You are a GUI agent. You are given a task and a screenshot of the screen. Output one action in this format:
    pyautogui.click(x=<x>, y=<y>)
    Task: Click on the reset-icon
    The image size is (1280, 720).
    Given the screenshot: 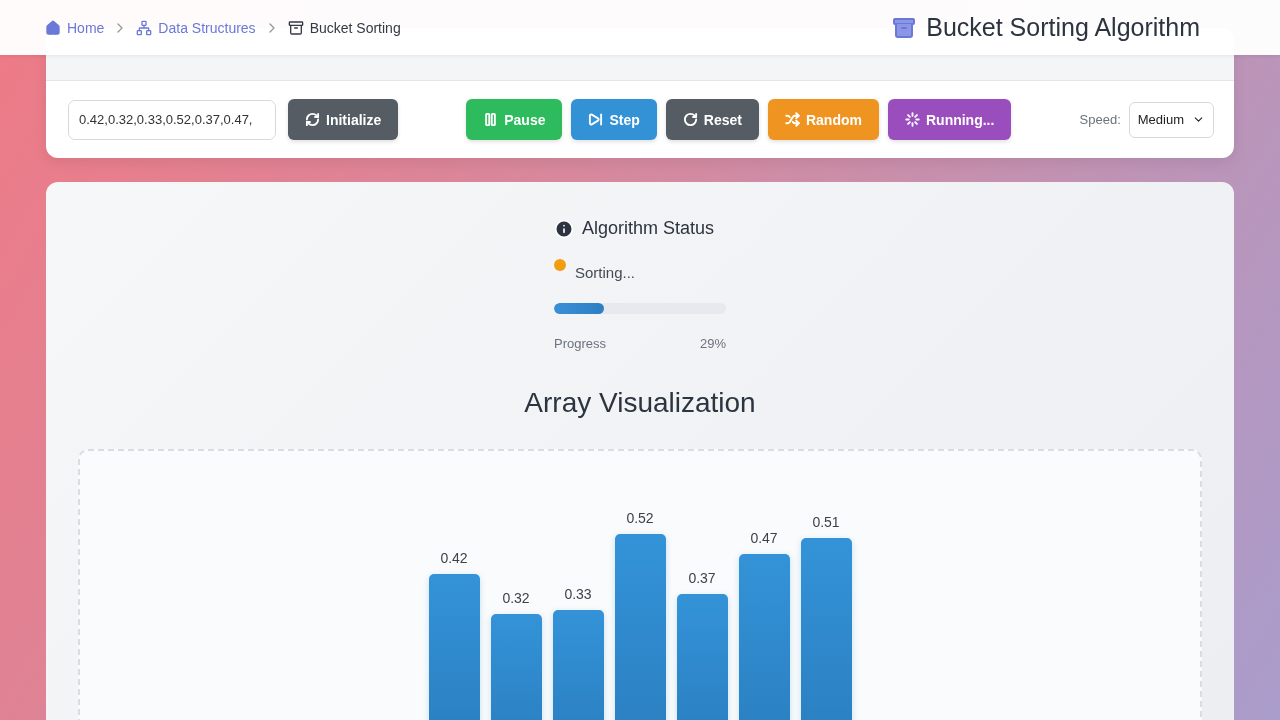 What is the action you would take?
    pyautogui.click(x=690, y=119)
    